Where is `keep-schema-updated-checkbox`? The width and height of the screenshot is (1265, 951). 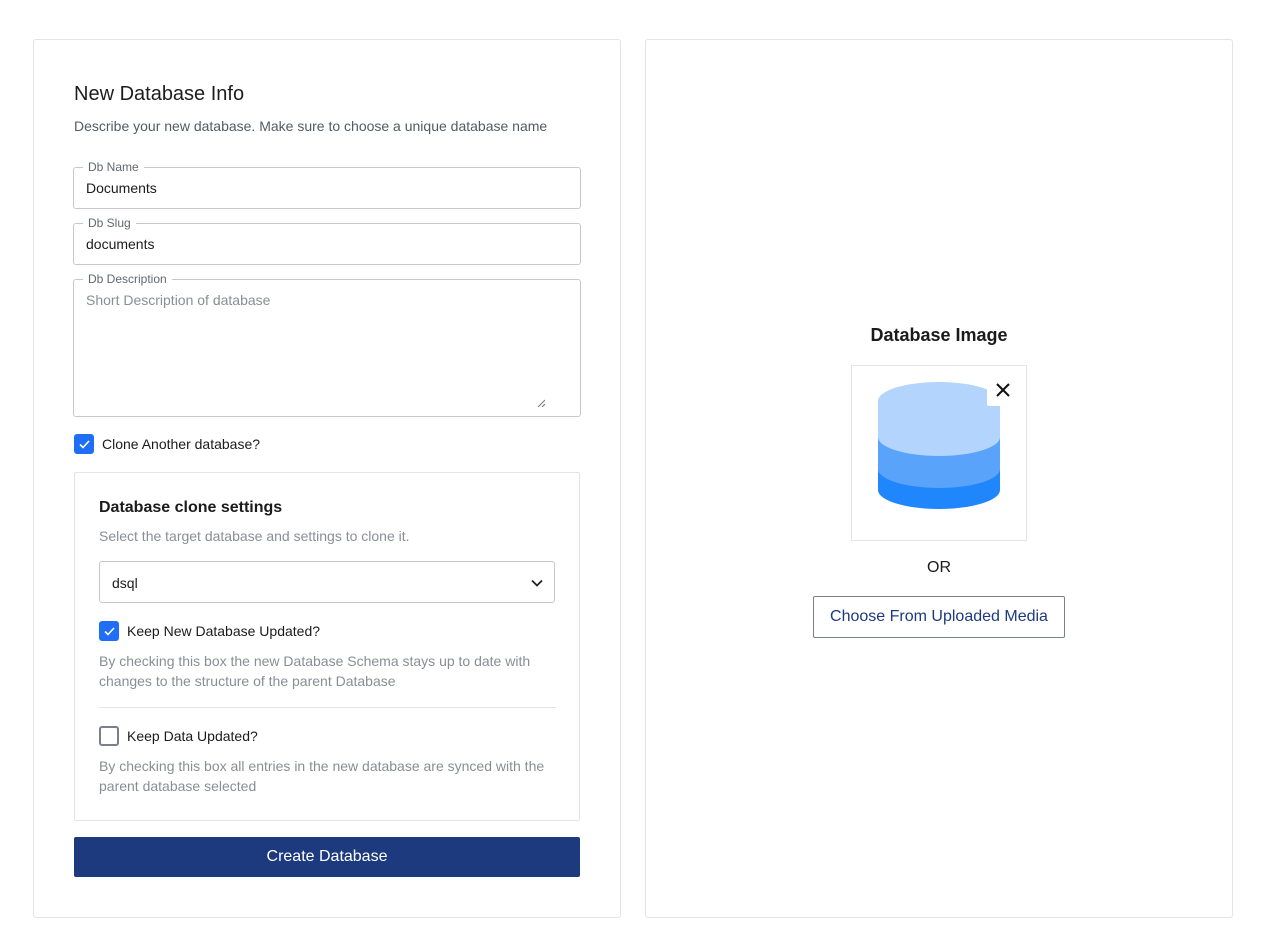
keep-schema-updated-checkbox is located at coordinates (109, 631).